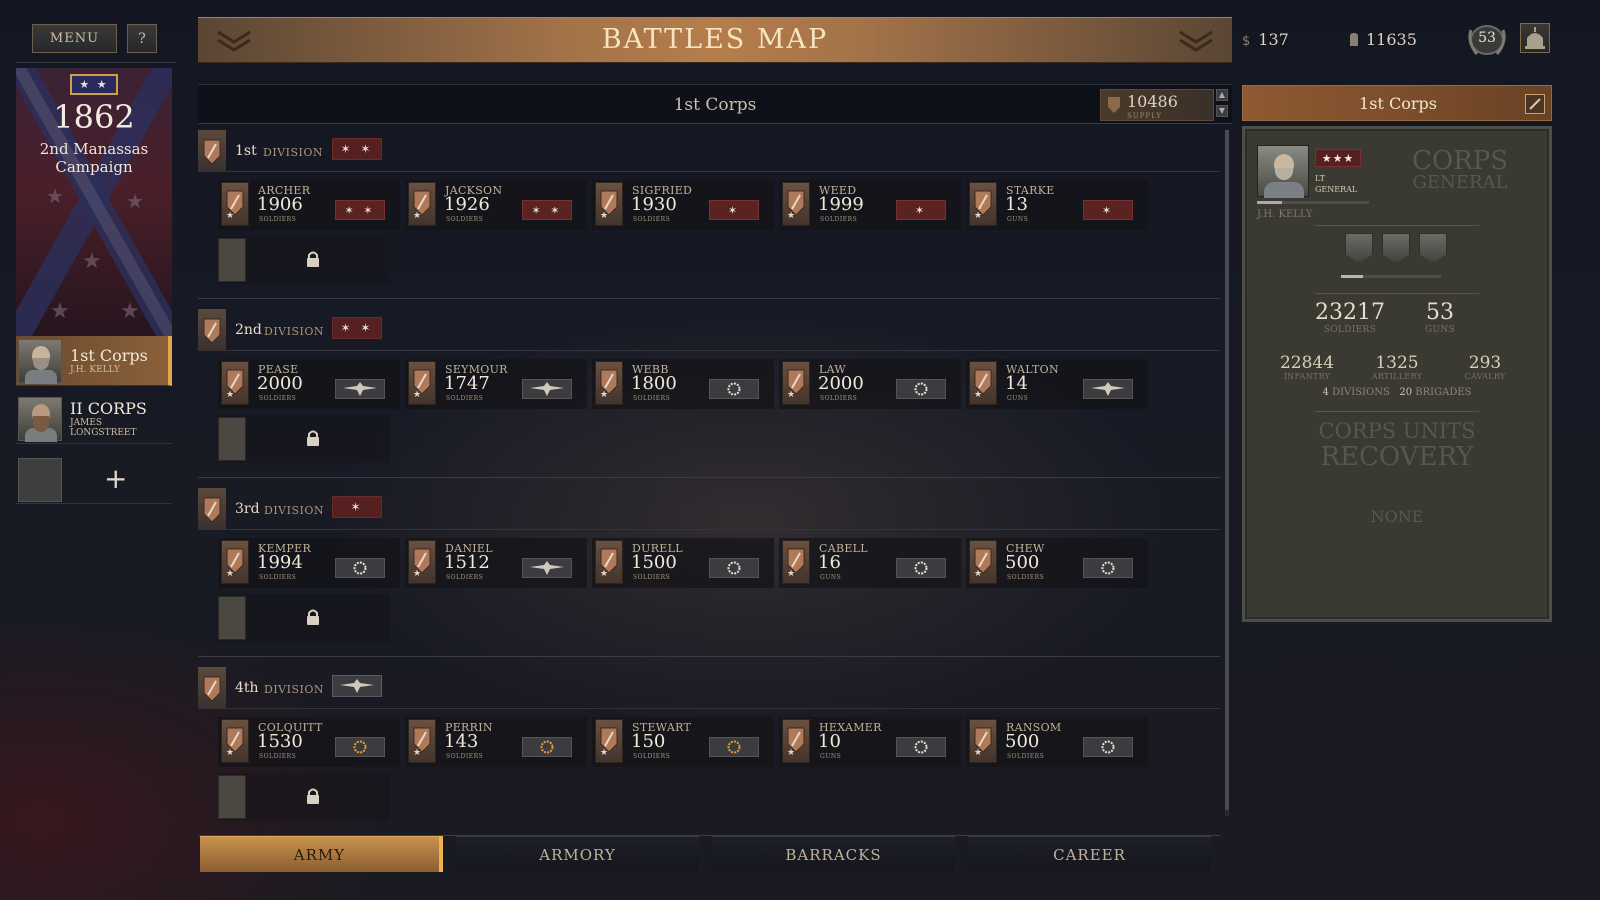  What do you see at coordinates (1336, 184) in the screenshot?
I see `general-rank: LT GENERAL` at bounding box center [1336, 184].